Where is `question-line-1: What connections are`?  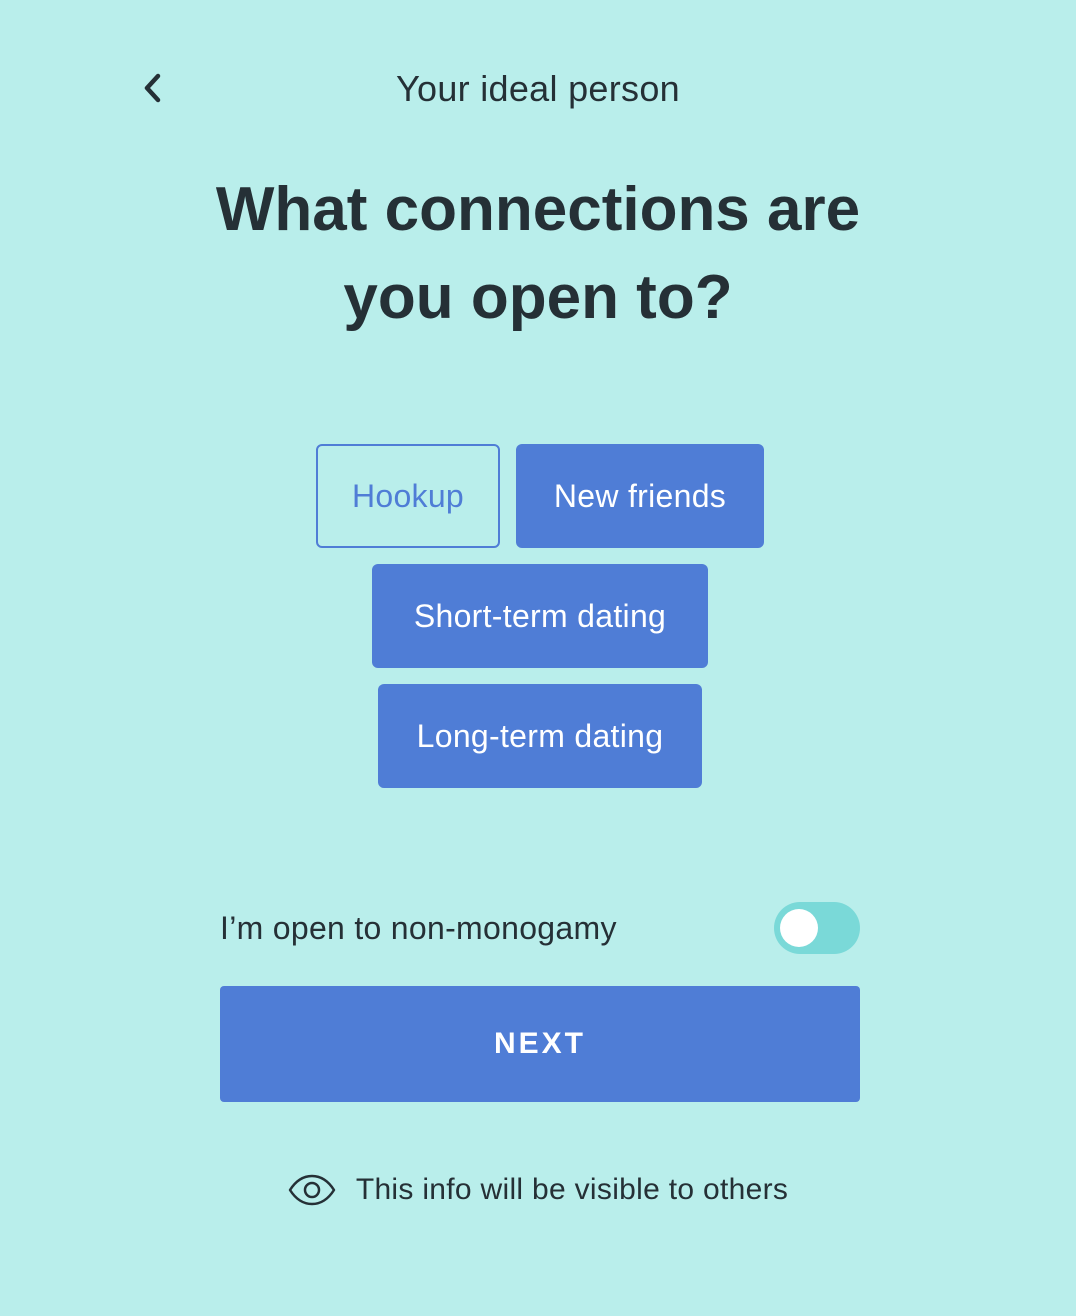
question-line-1: What connections are is located at coordinates (538, 209).